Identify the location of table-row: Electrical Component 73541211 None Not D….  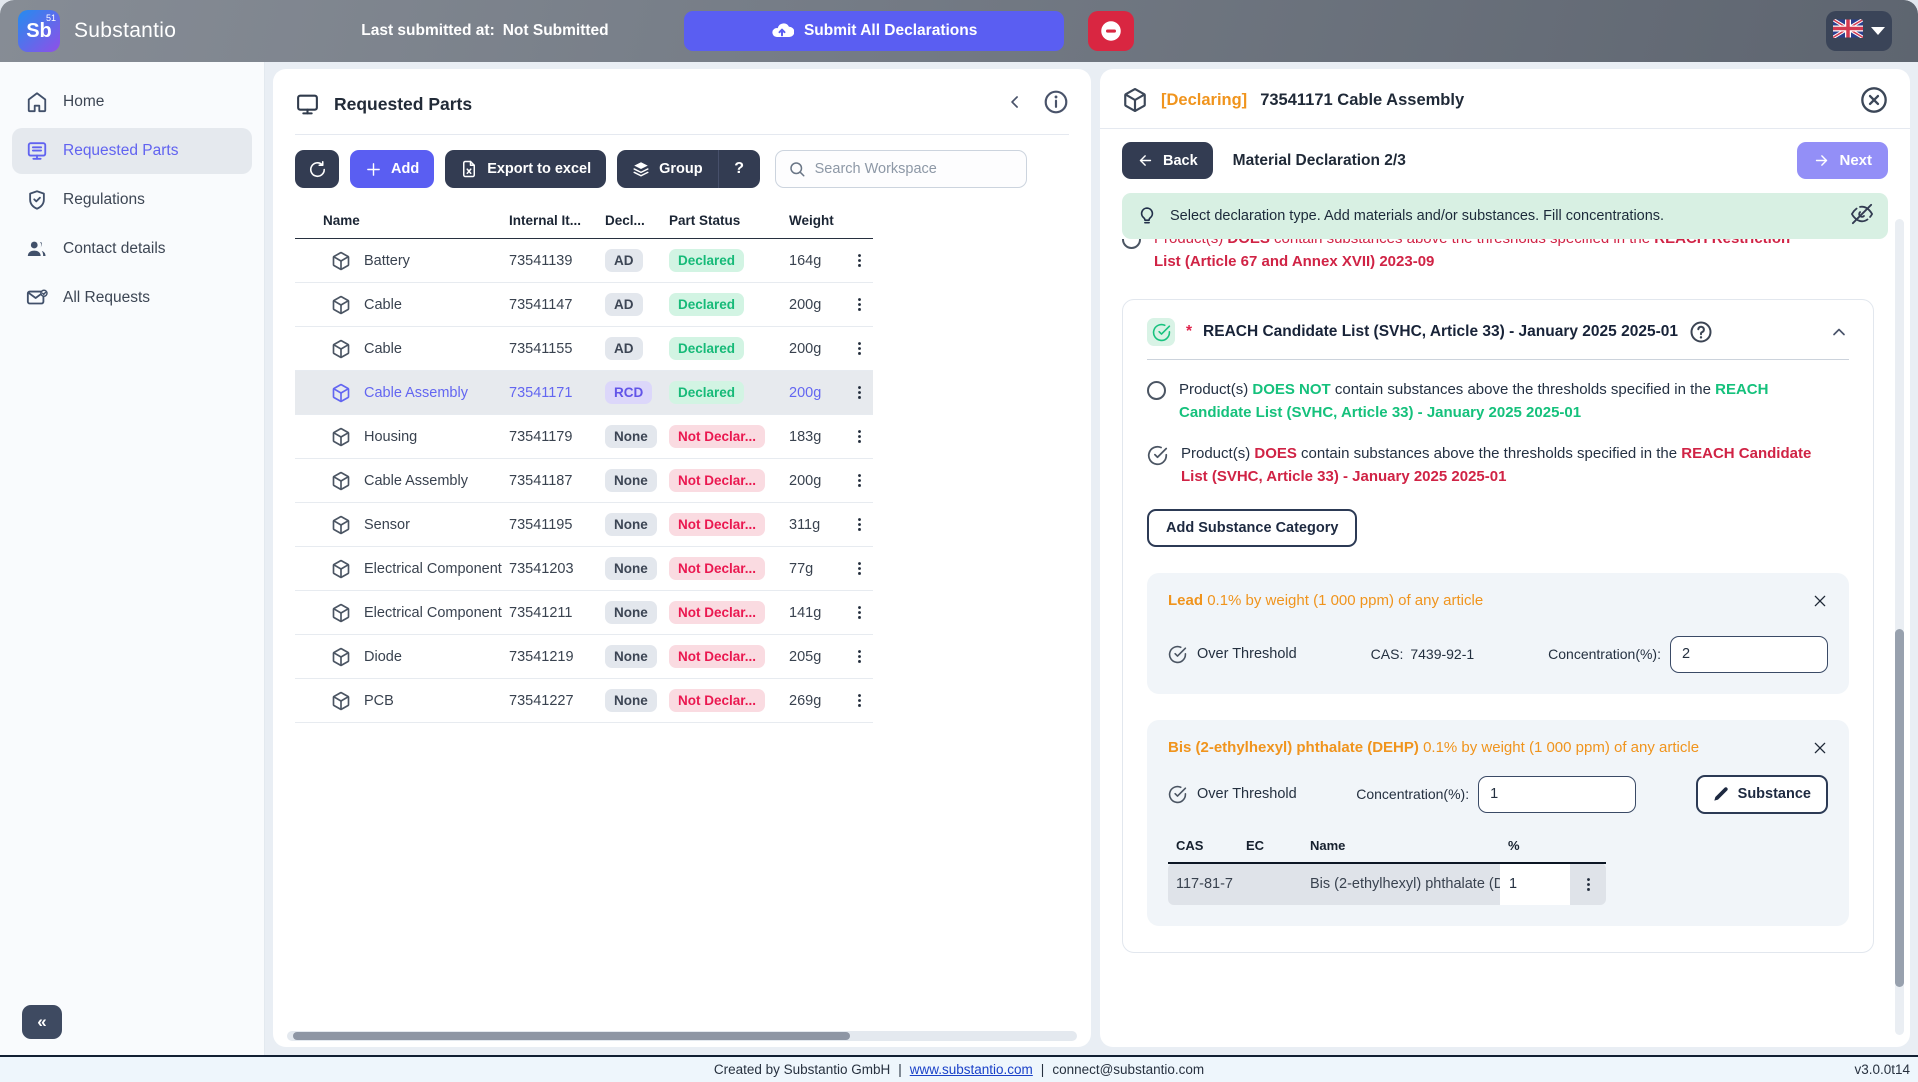
(584, 612).